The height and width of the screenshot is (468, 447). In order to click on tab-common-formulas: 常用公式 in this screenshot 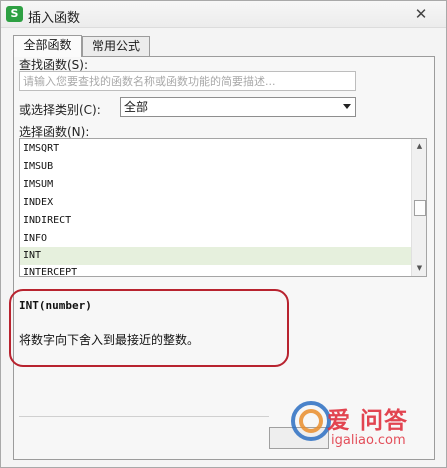, I will do `click(116, 46)`.